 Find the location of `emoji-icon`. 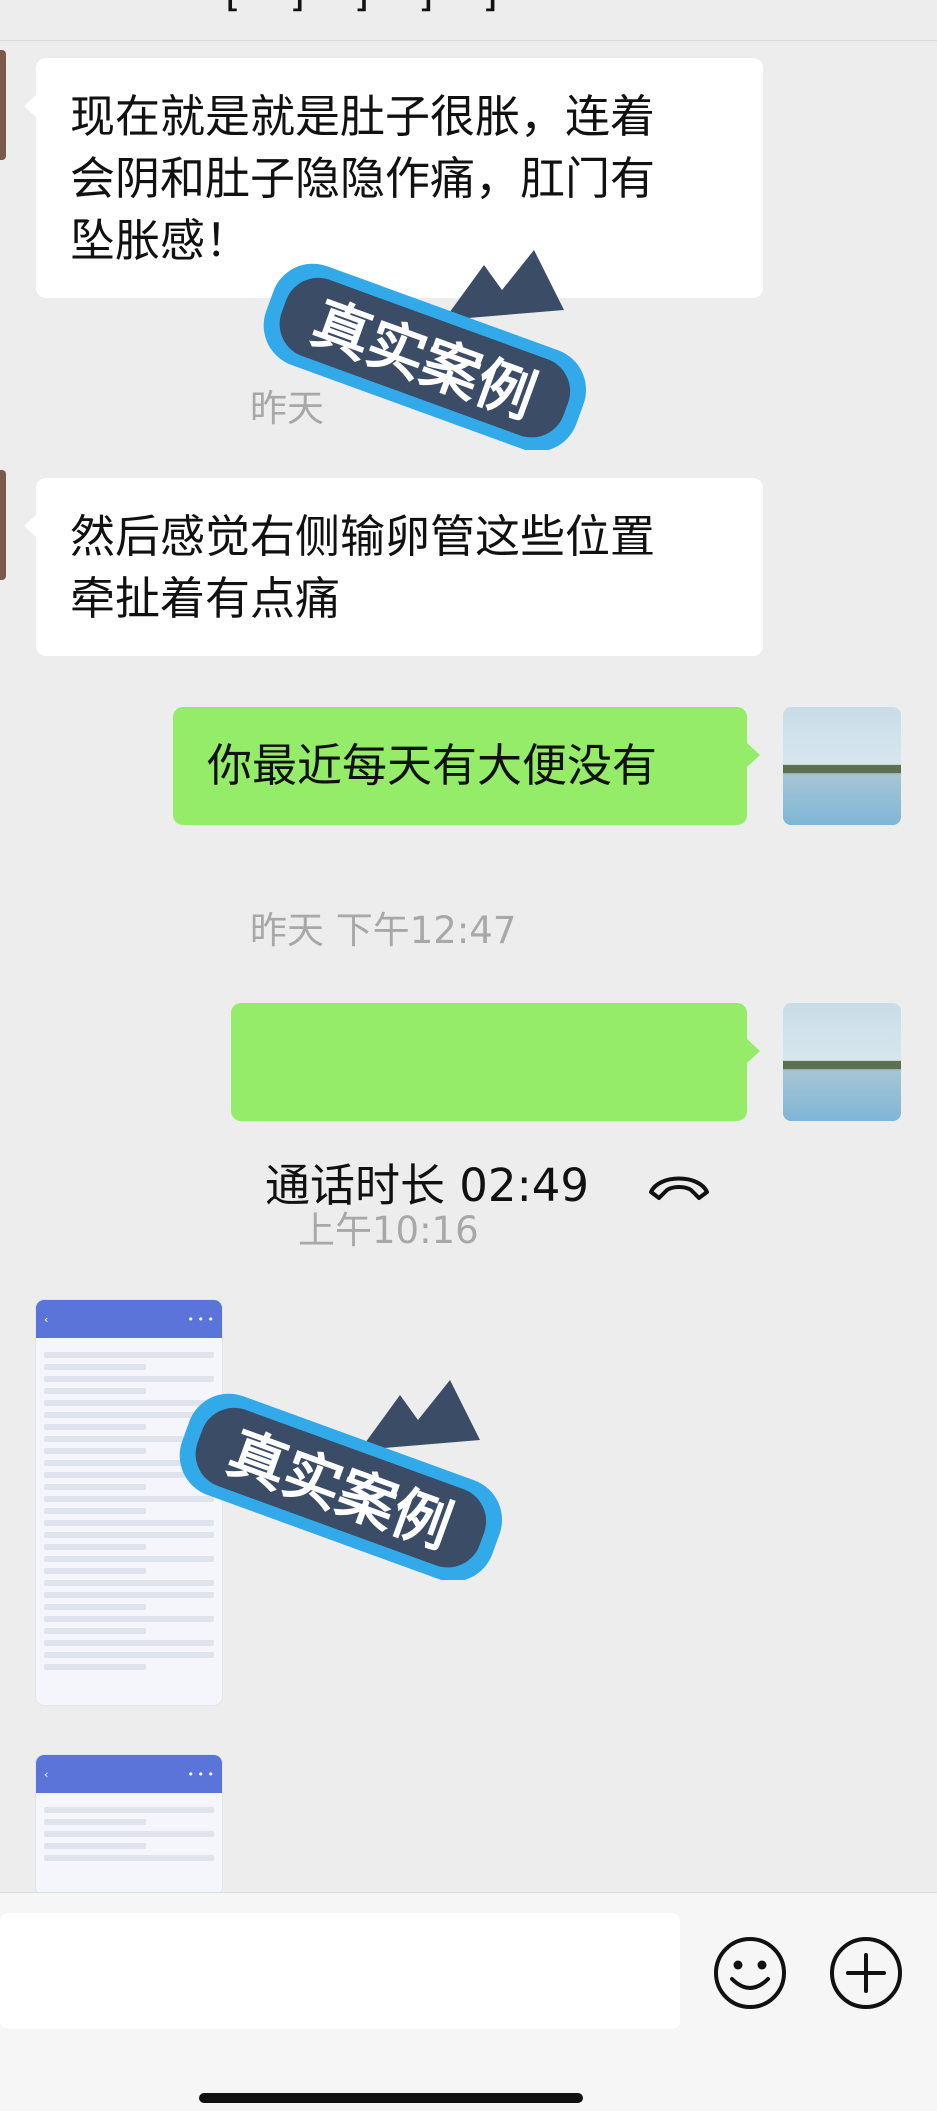

emoji-icon is located at coordinates (750, 1973).